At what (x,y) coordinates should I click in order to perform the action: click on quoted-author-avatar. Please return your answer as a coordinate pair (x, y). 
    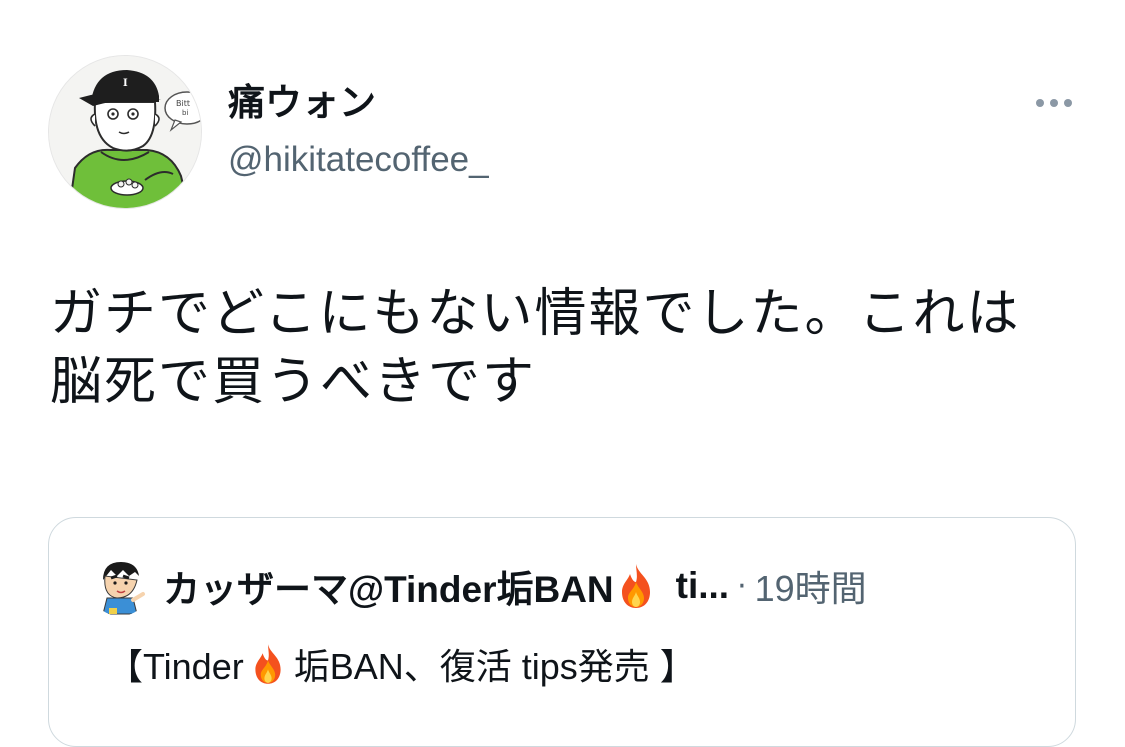
    Looking at the image, I should click on (120, 585).